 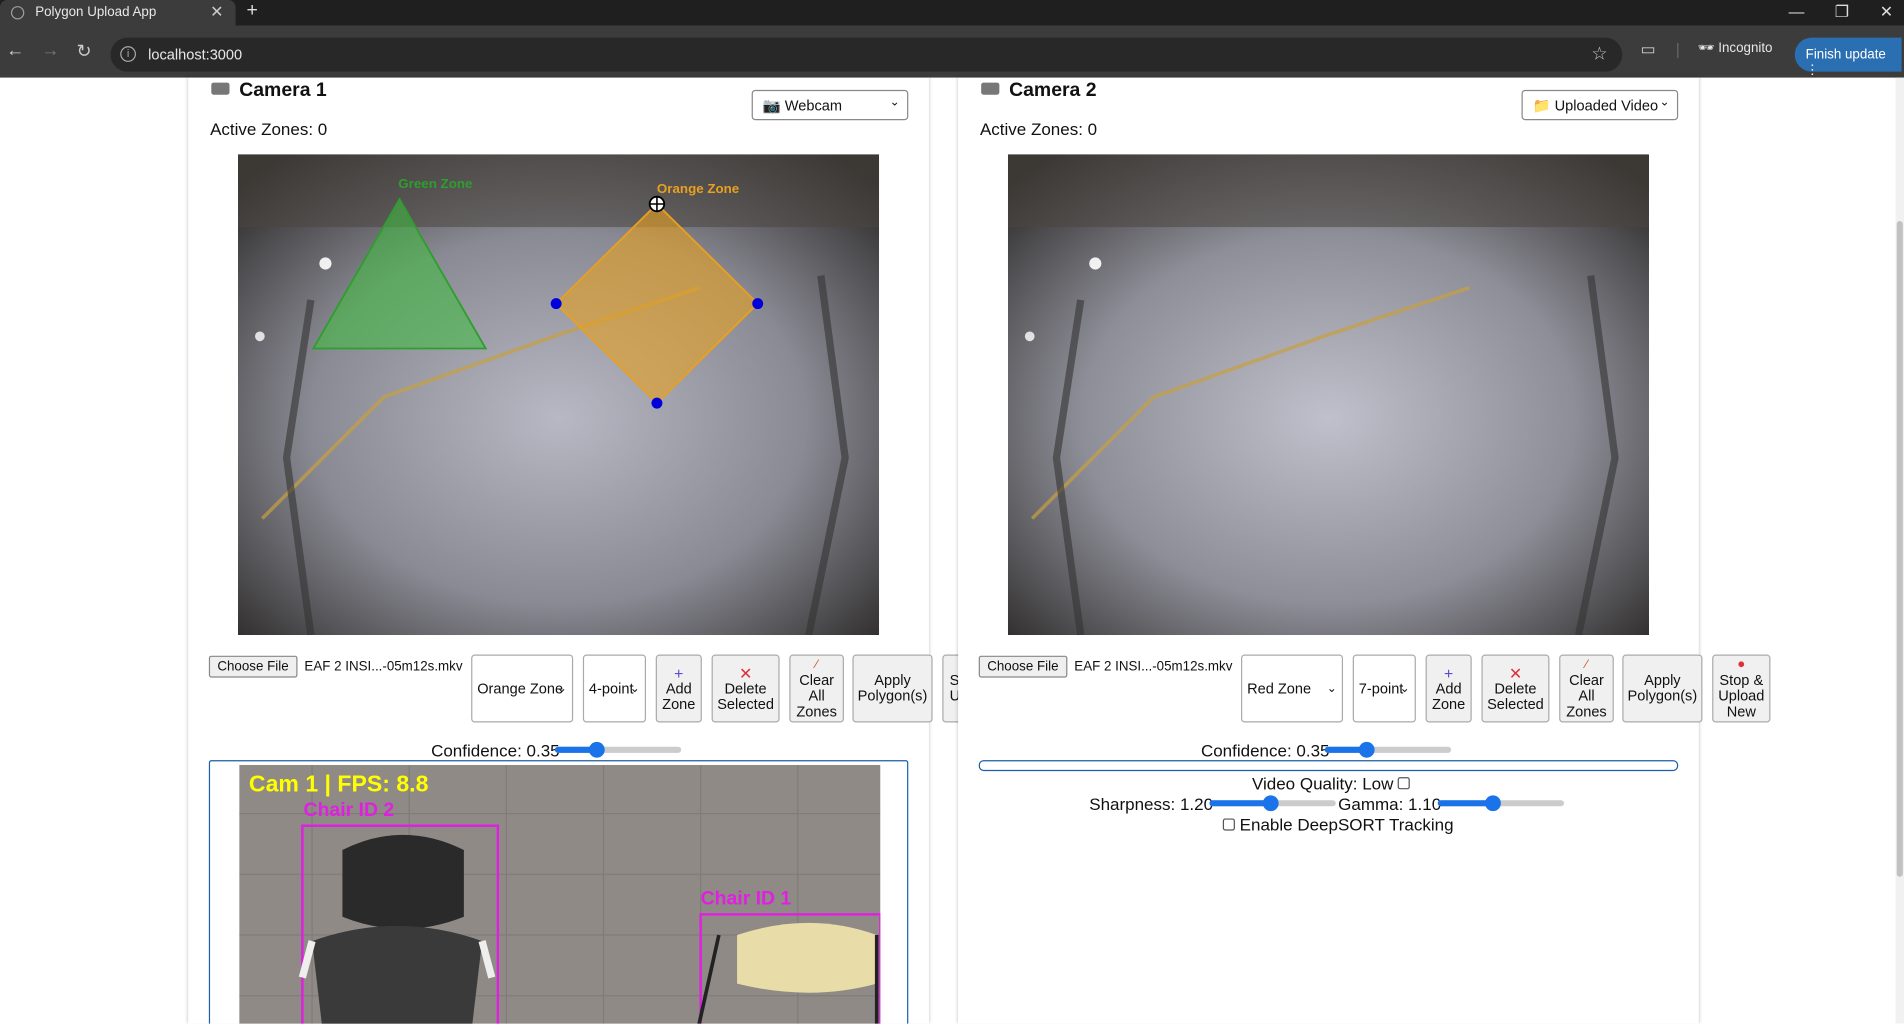 What do you see at coordinates (679, 704) in the screenshot?
I see `add-label: Zone` at bounding box center [679, 704].